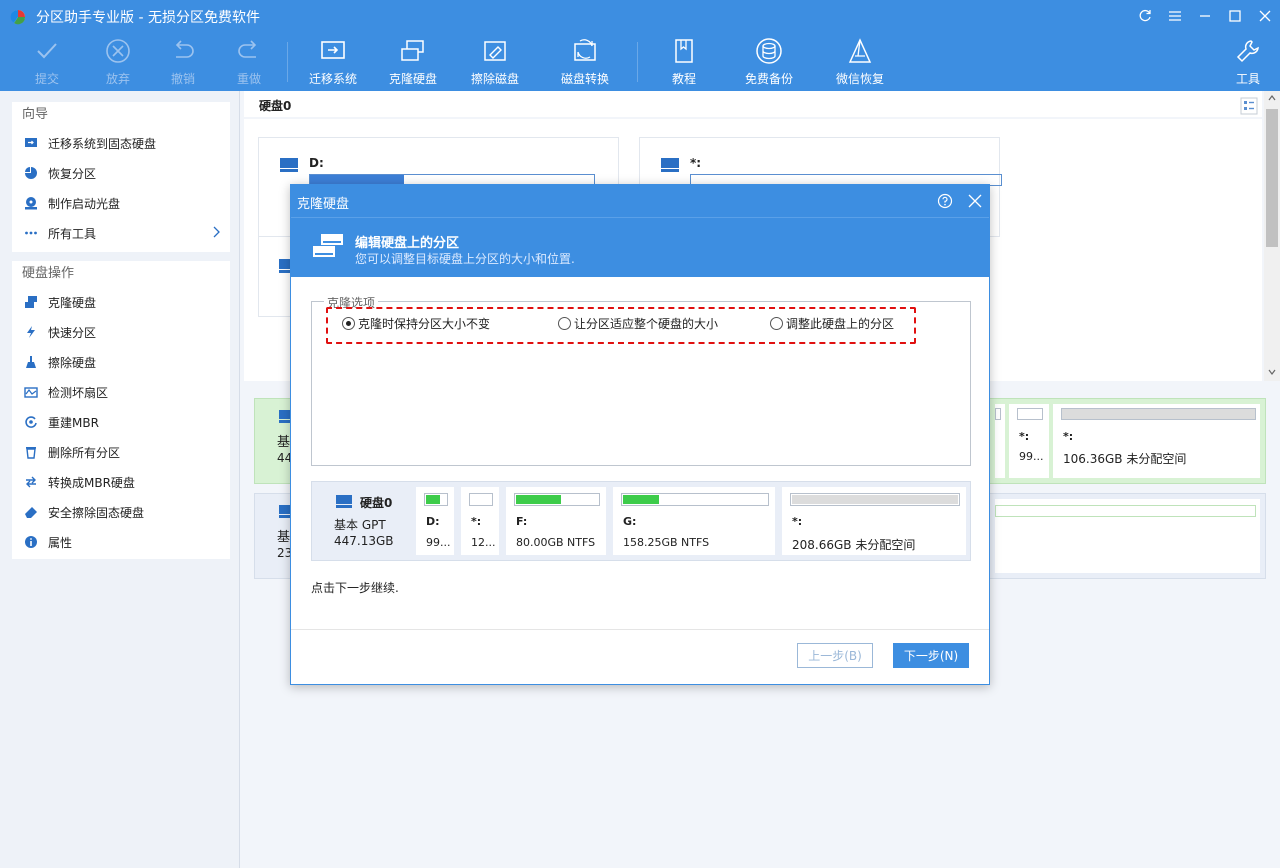 Image resolution: width=1280 pixels, height=868 pixels. Describe the element at coordinates (854, 545) in the screenshot. I see `partition-value: 208.66GB 未分配空间` at that location.